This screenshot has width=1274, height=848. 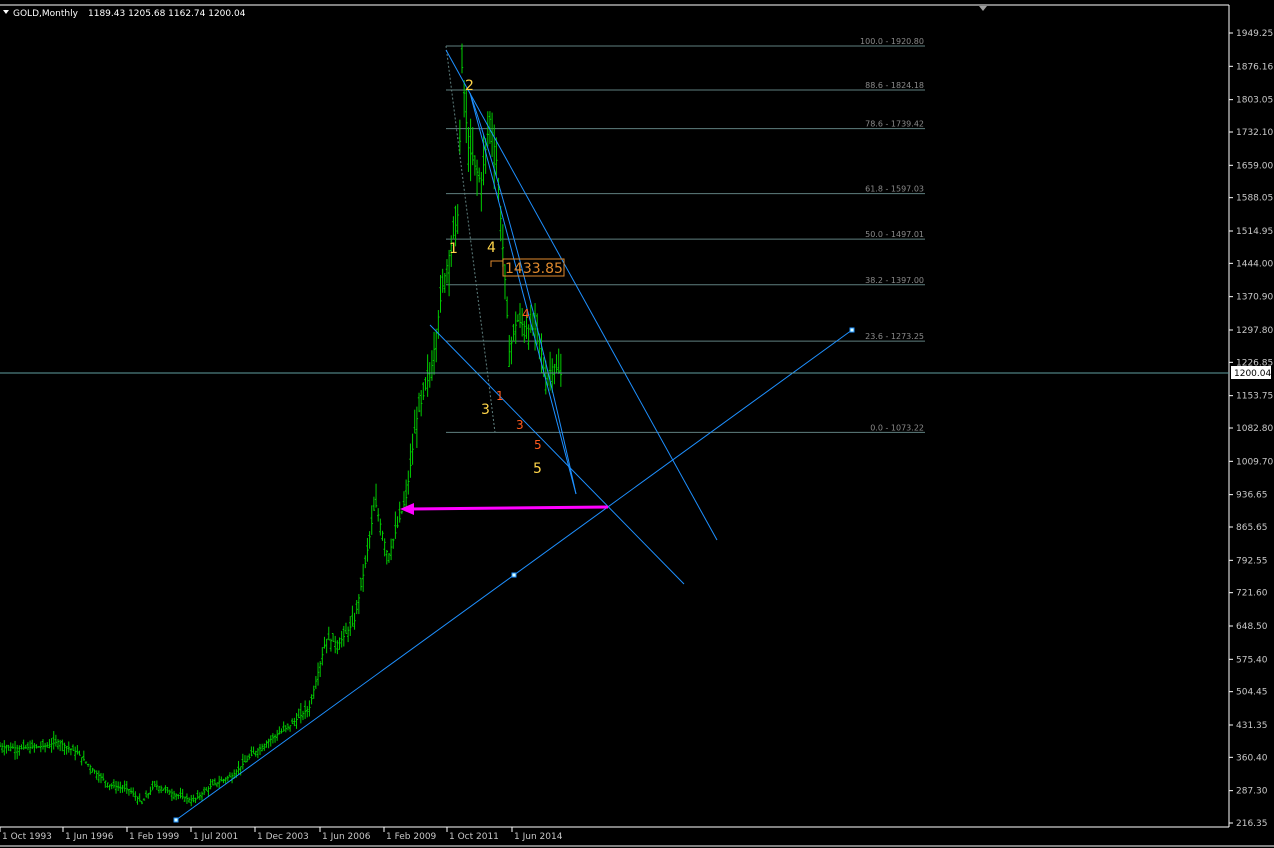 I want to click on y-tick-label: 1370.90, so click(x=1254, y=298).